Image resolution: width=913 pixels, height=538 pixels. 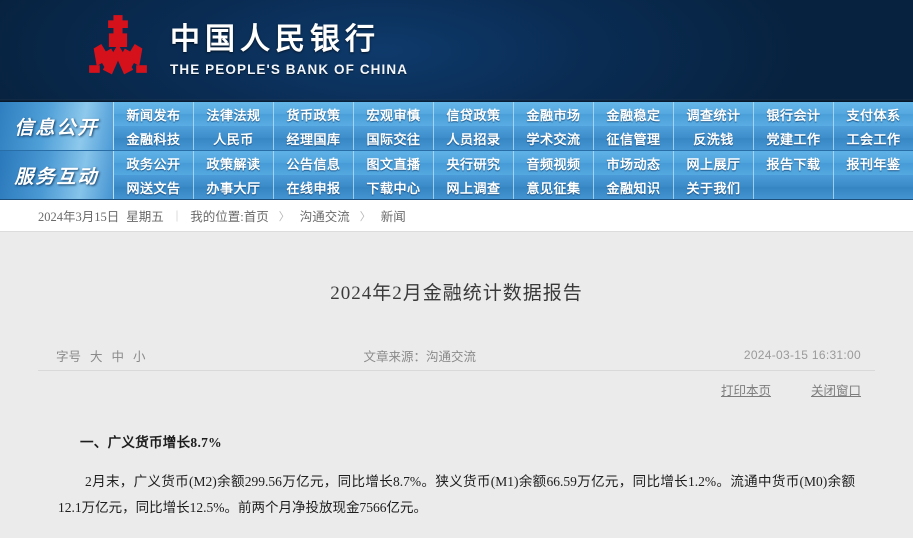 I want to click on nav-item-about-us: 关于我们, so click(x=714, y=187).